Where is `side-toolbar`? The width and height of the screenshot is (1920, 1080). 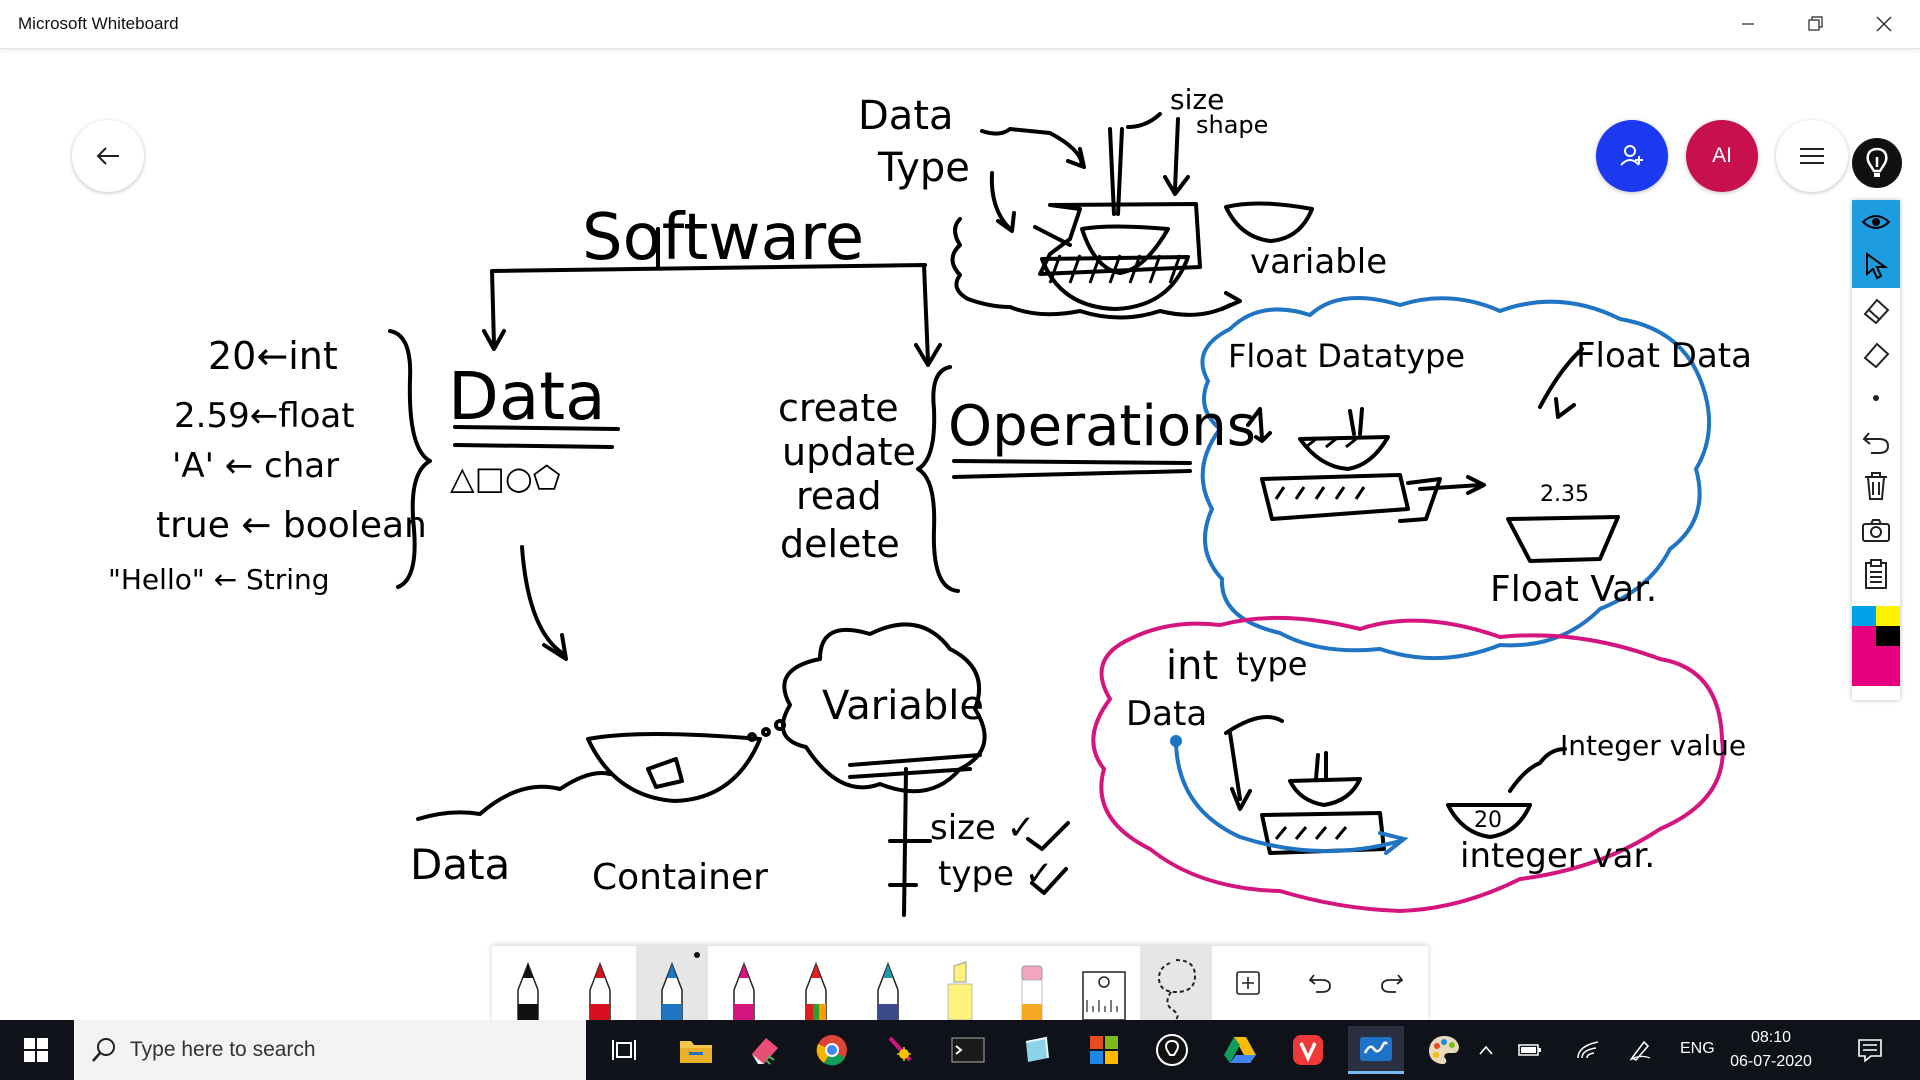 side-toolbar is located at coordinates (1876, 450).